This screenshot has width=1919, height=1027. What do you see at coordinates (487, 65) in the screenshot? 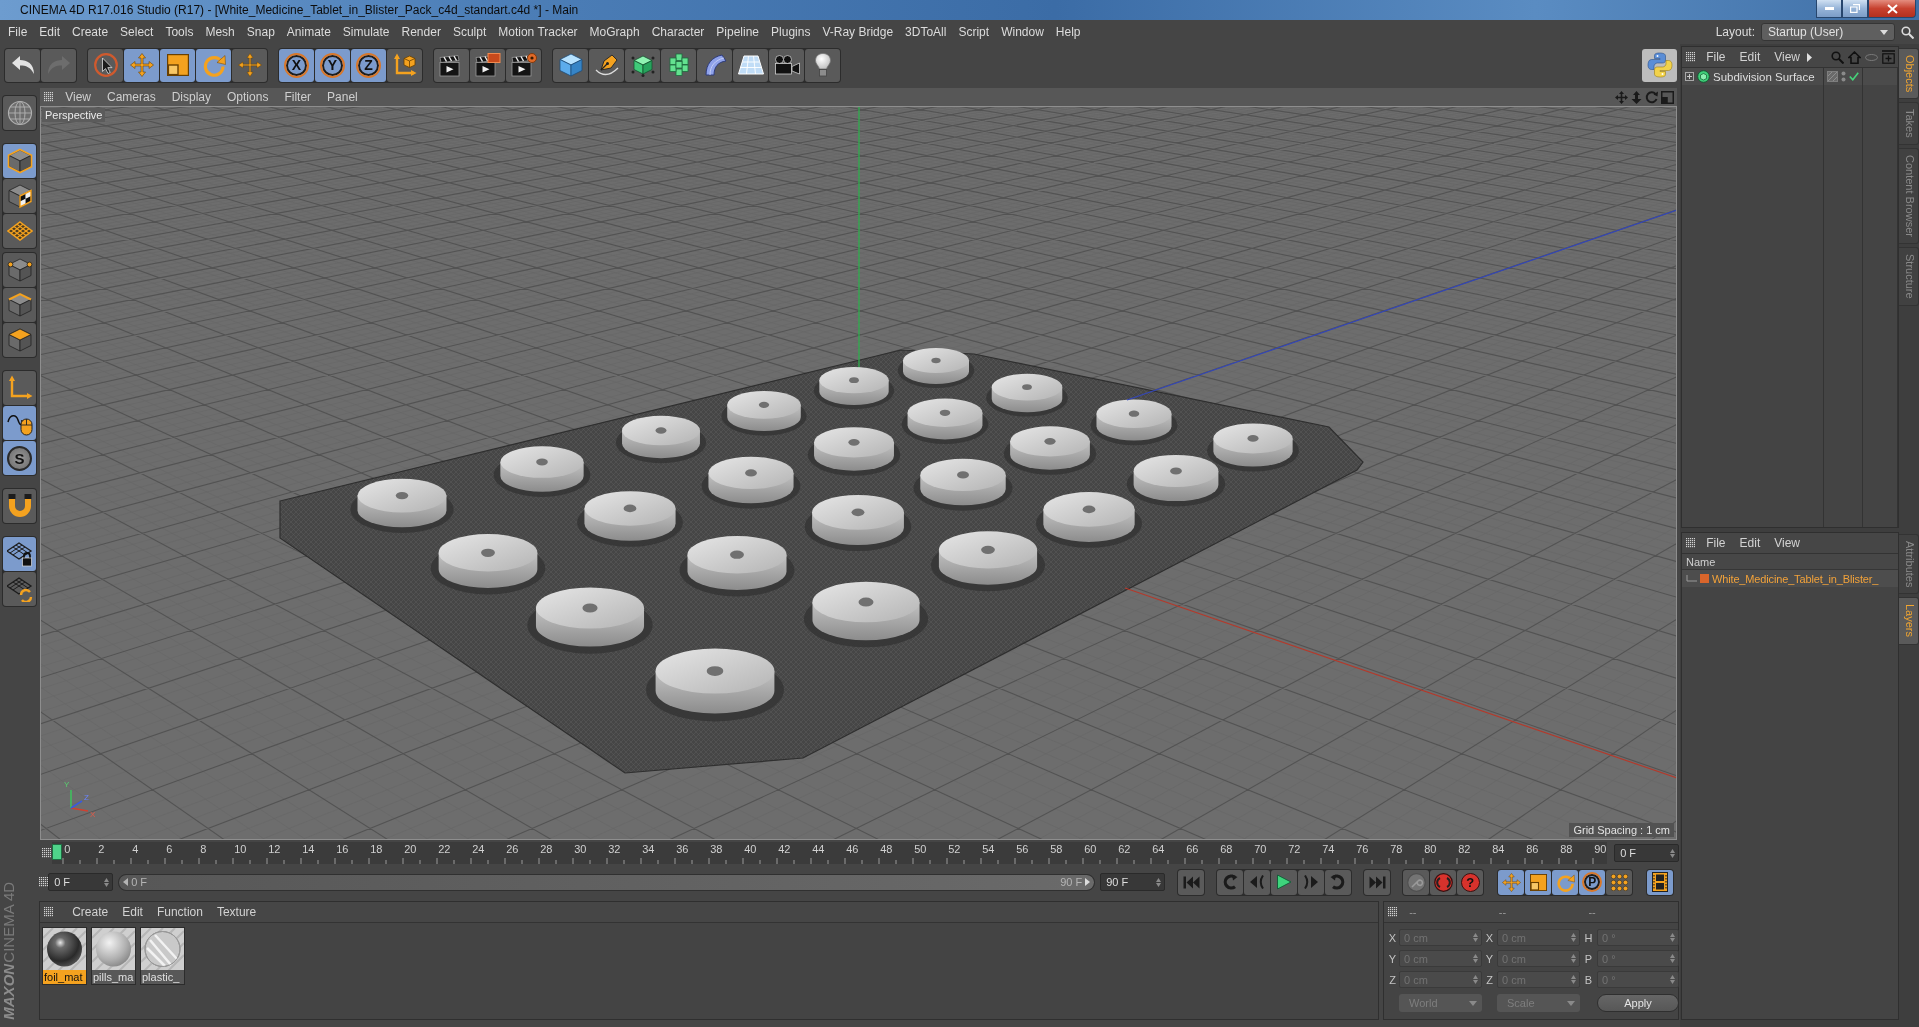
I see `render-picture-button` at bounding box center [487, 65].